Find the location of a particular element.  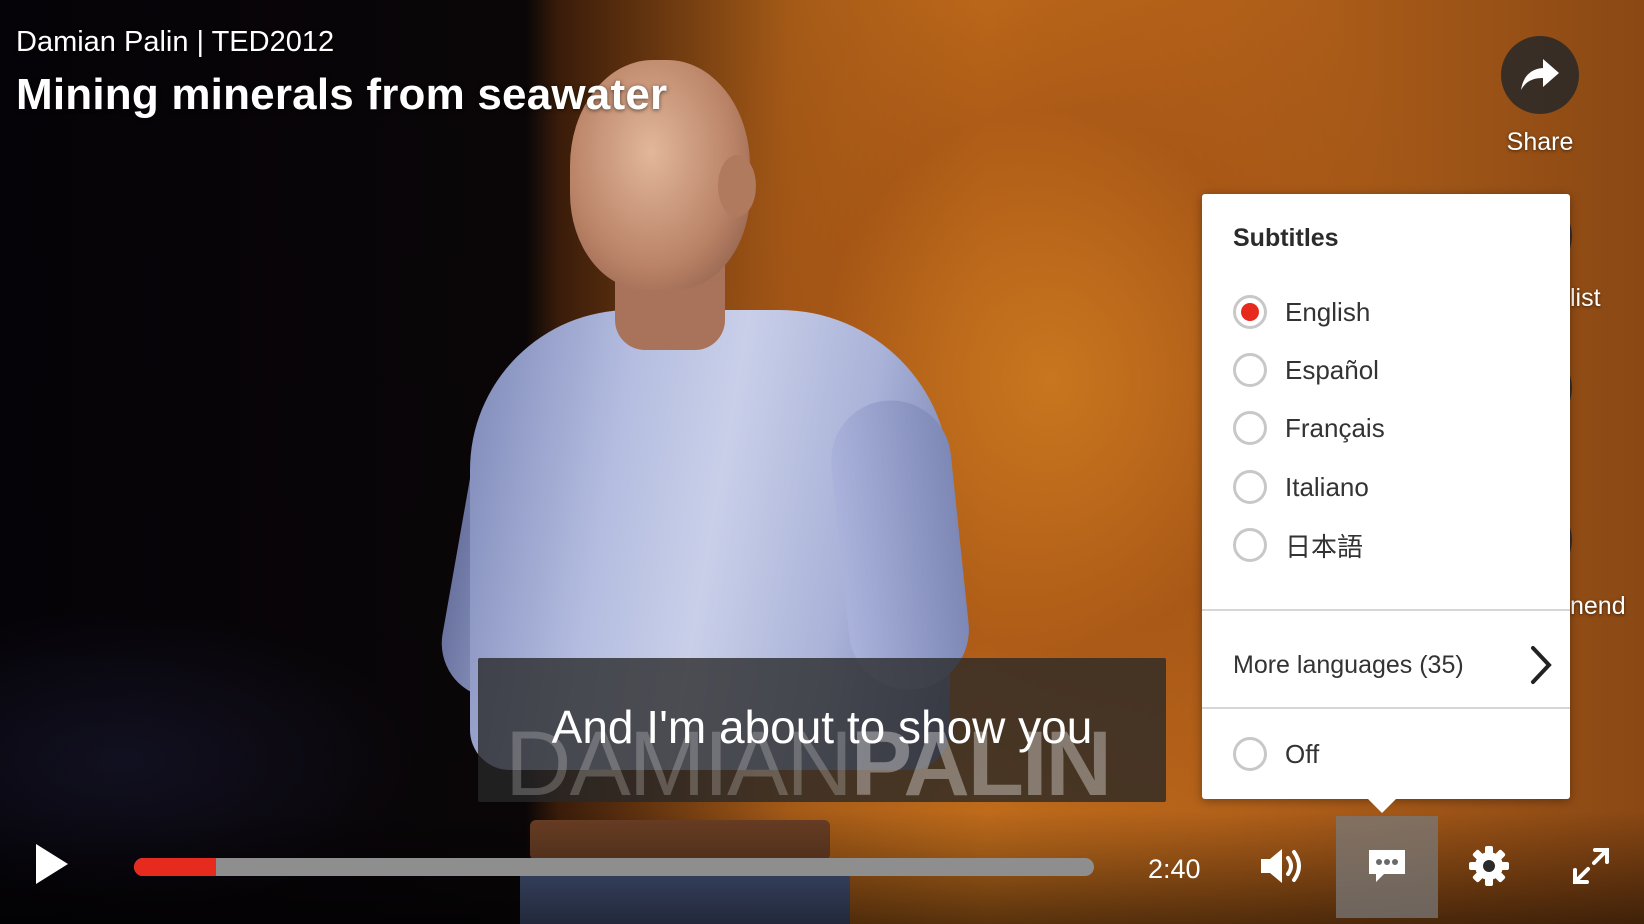

radio-dot is located at coordinates (1250, 312).